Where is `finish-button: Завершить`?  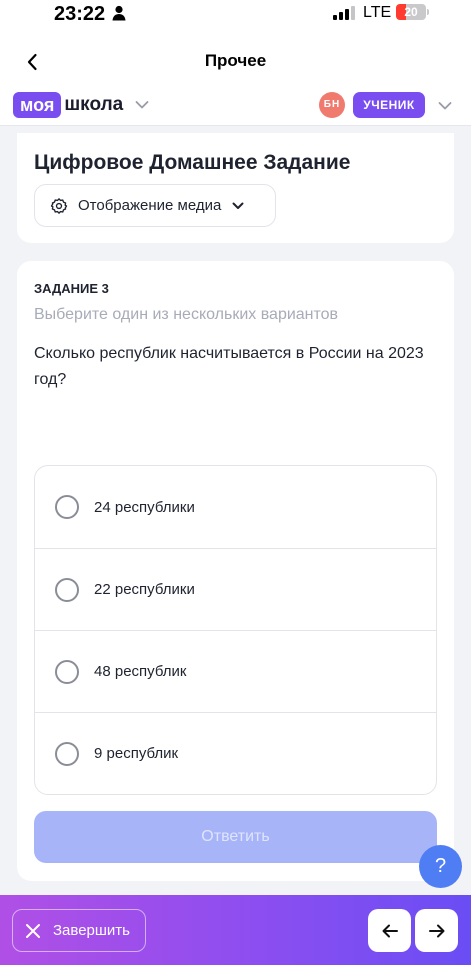
finish-button: Завершить is located at coordinates (79, 930).